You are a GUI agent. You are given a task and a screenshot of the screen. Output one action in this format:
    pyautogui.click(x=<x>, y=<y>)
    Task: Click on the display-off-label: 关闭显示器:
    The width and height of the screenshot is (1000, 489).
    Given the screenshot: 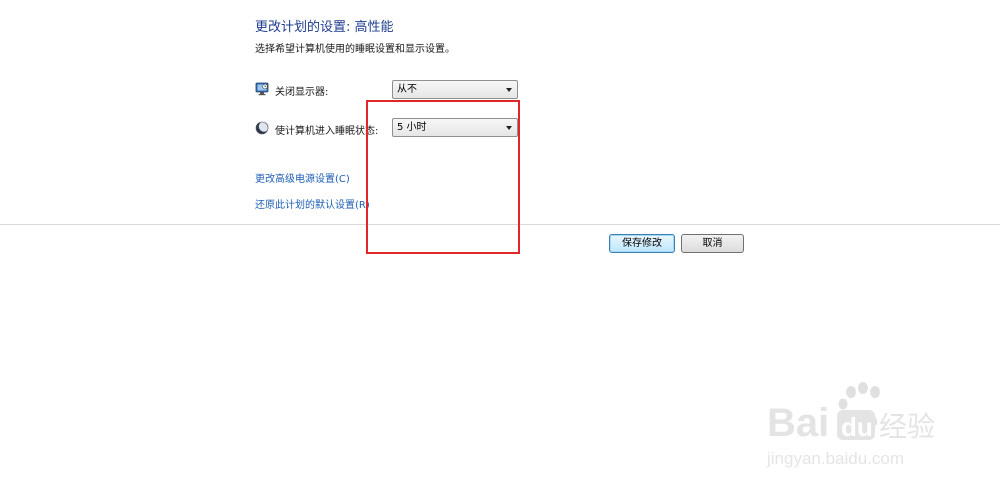 What is the action you would take?
    pyautogui.click(x=302, y=92)
    